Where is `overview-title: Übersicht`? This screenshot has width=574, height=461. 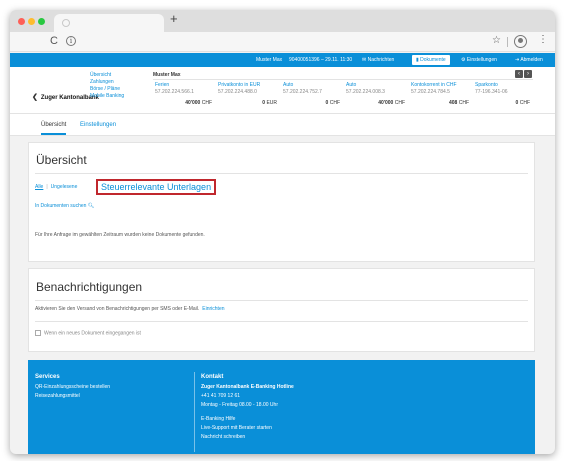
overview-title: Übersicht is located at coordinates (61, 160).